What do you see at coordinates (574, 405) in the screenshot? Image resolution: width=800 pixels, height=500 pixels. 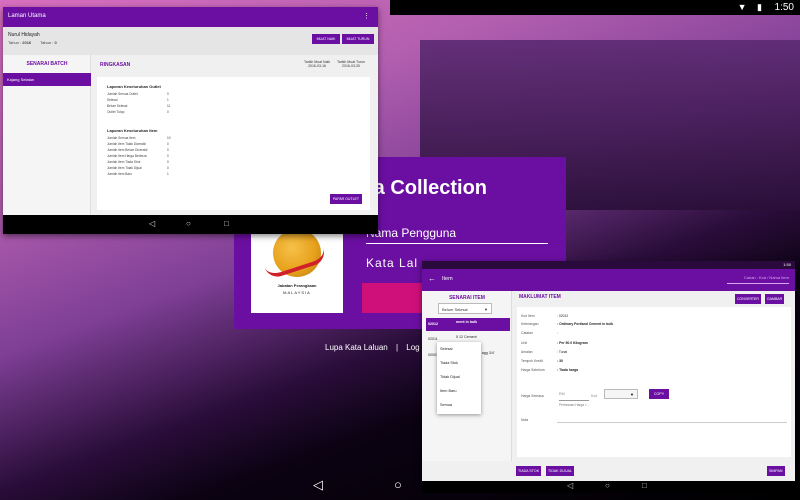 I see `price-difference: Perbezaan Harga = -` at bounding box center [574, 405].